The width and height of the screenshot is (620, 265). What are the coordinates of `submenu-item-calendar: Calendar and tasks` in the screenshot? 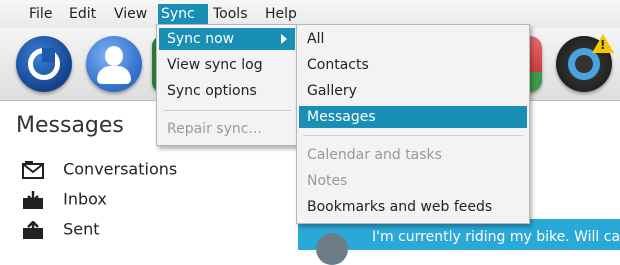 It's located at (413, 155).